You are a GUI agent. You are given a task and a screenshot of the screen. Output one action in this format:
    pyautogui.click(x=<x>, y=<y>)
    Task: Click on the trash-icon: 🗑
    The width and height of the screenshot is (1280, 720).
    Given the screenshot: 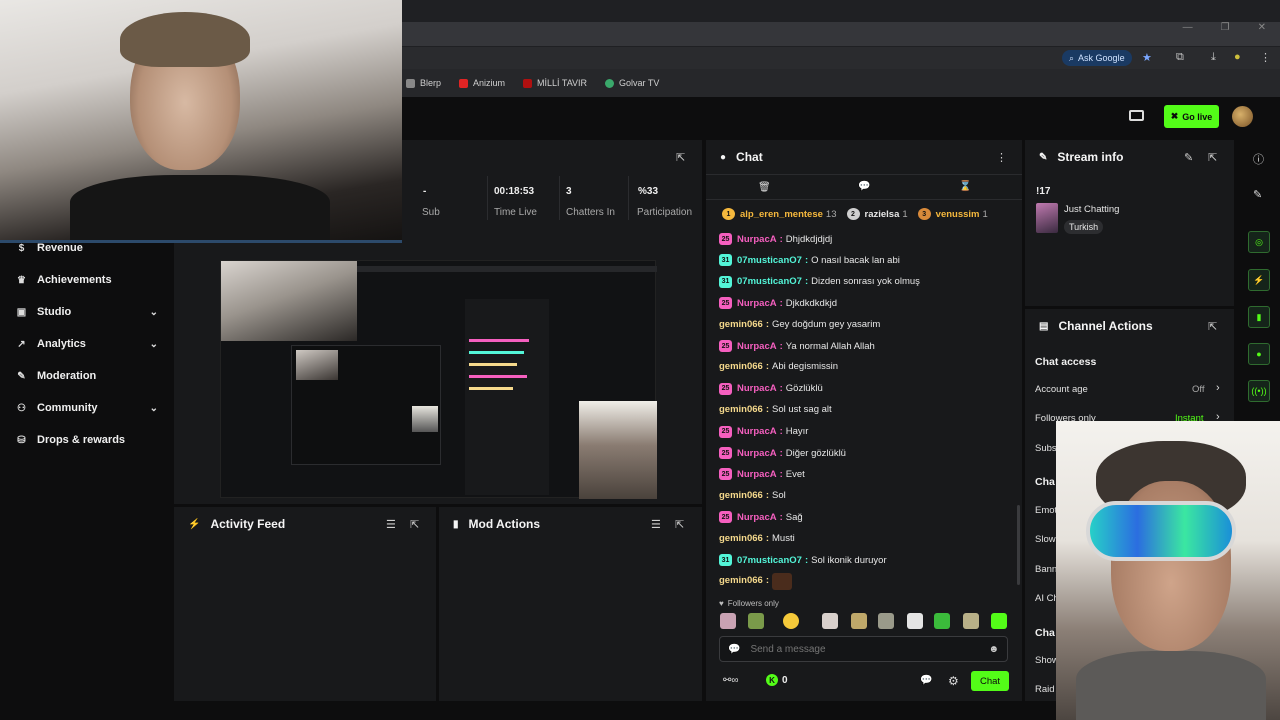 What is the action you would take?
    pyautogui.click(x=764, y=187)
    